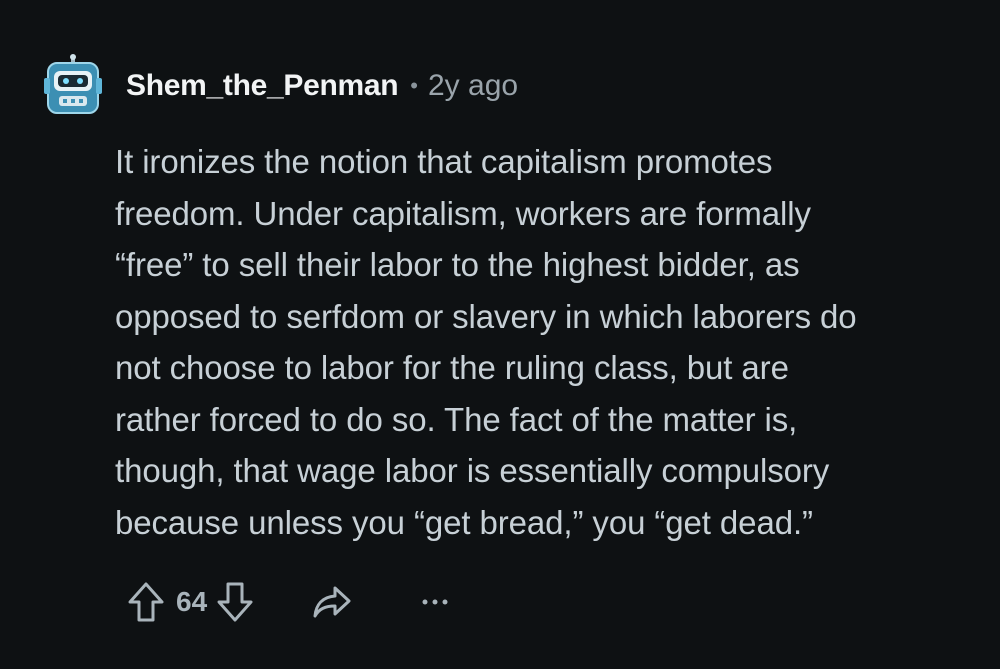 Image resolution: width=1000 pixels, height=669 pixels. What do you see at coordinates (262, 86) in the screenshot?
I see `author-name: Shem_the_Penman` at bounding box center [262, 86].